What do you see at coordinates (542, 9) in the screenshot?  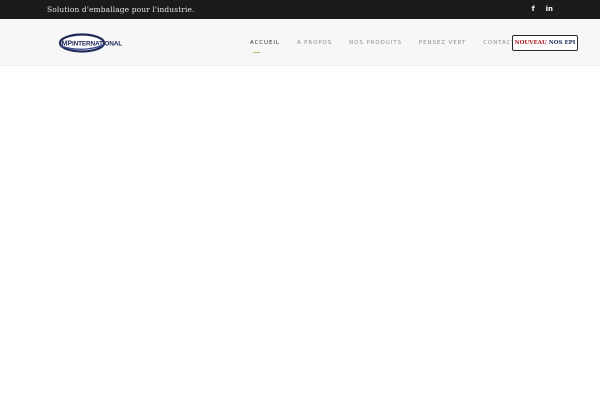 I see `social-links: f in` at bounding box center [542, 9].